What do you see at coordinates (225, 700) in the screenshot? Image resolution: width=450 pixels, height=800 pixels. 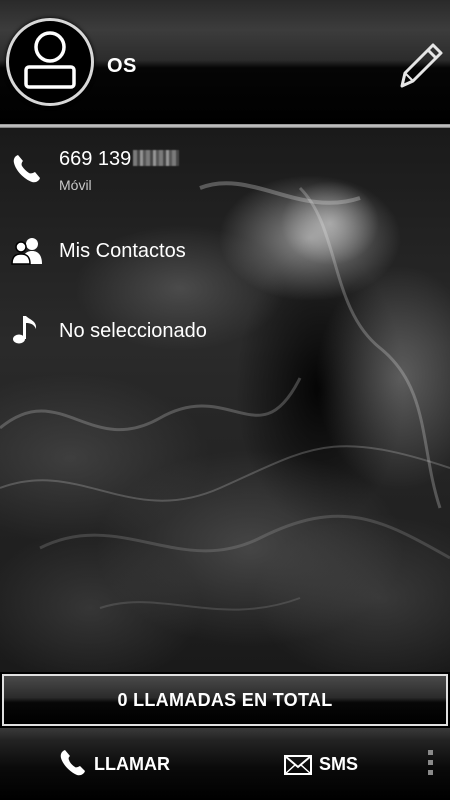 I see `total-calls-button: 0 LLAMADAS EN TOTAL` at bounding box center [225, 700].